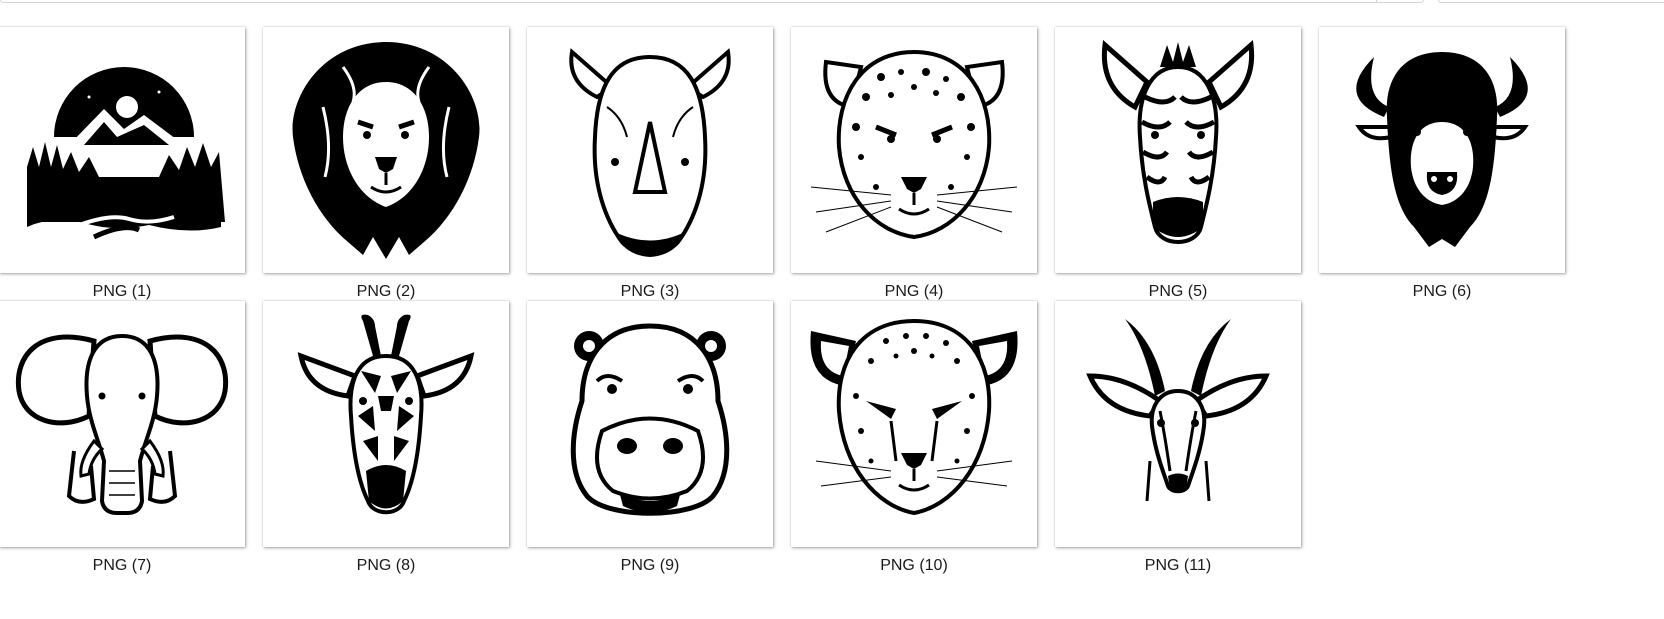 Image resolution: width=1664 pixels, height=619 pixels. I want to click on giraffe-icon, so click(386, 414).